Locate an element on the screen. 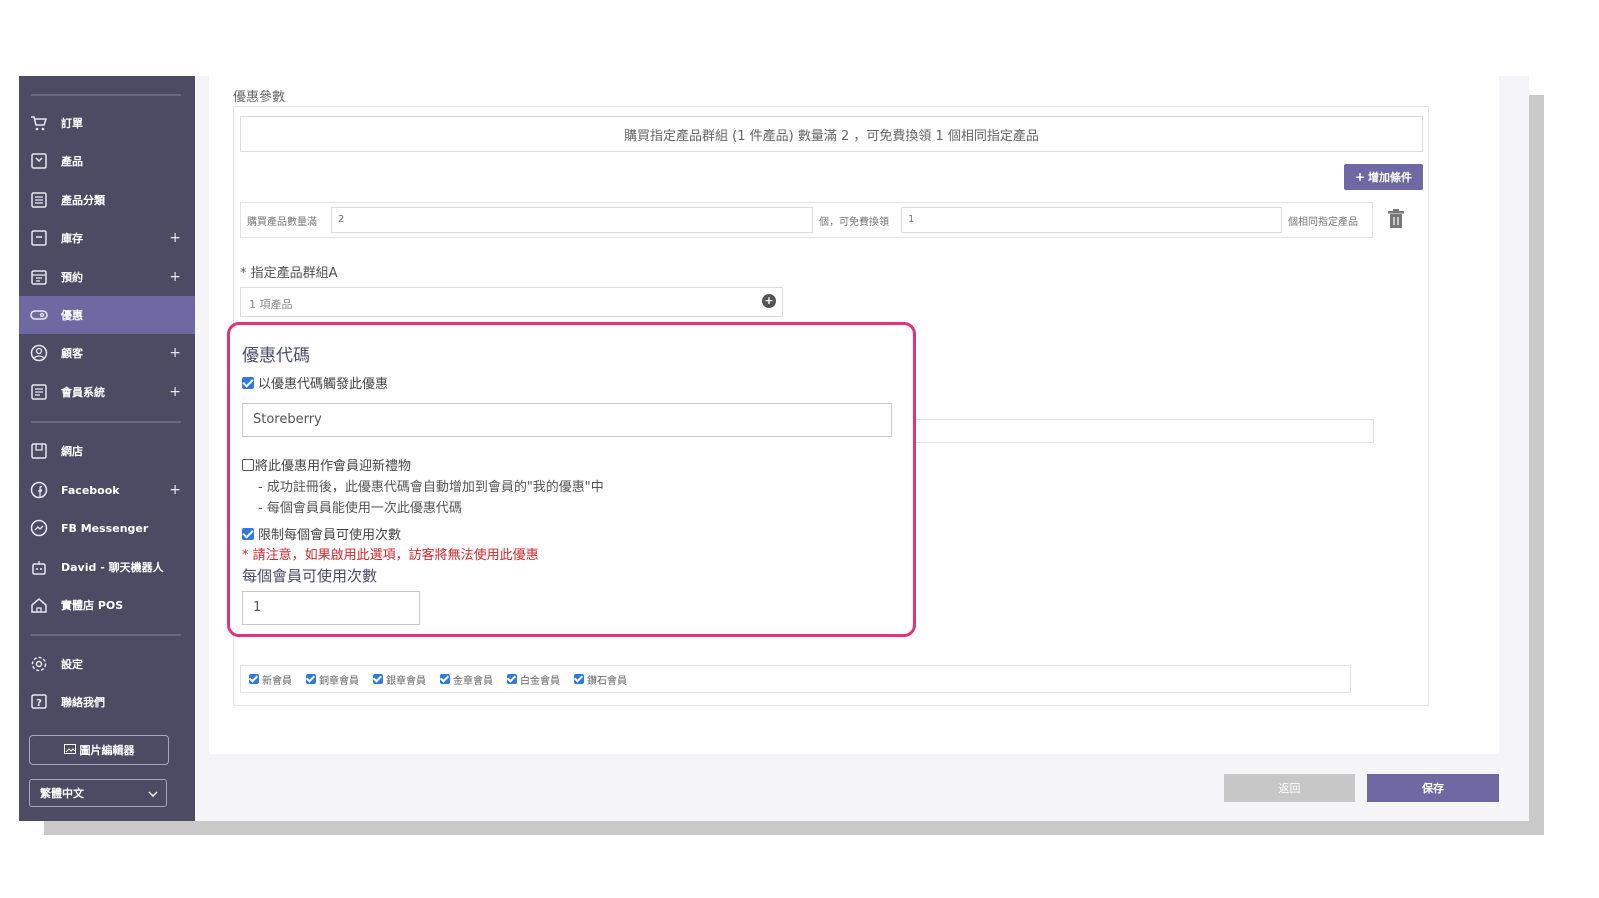  sidebar-item-booking: 預約 + is located at coordinates (107, 277).